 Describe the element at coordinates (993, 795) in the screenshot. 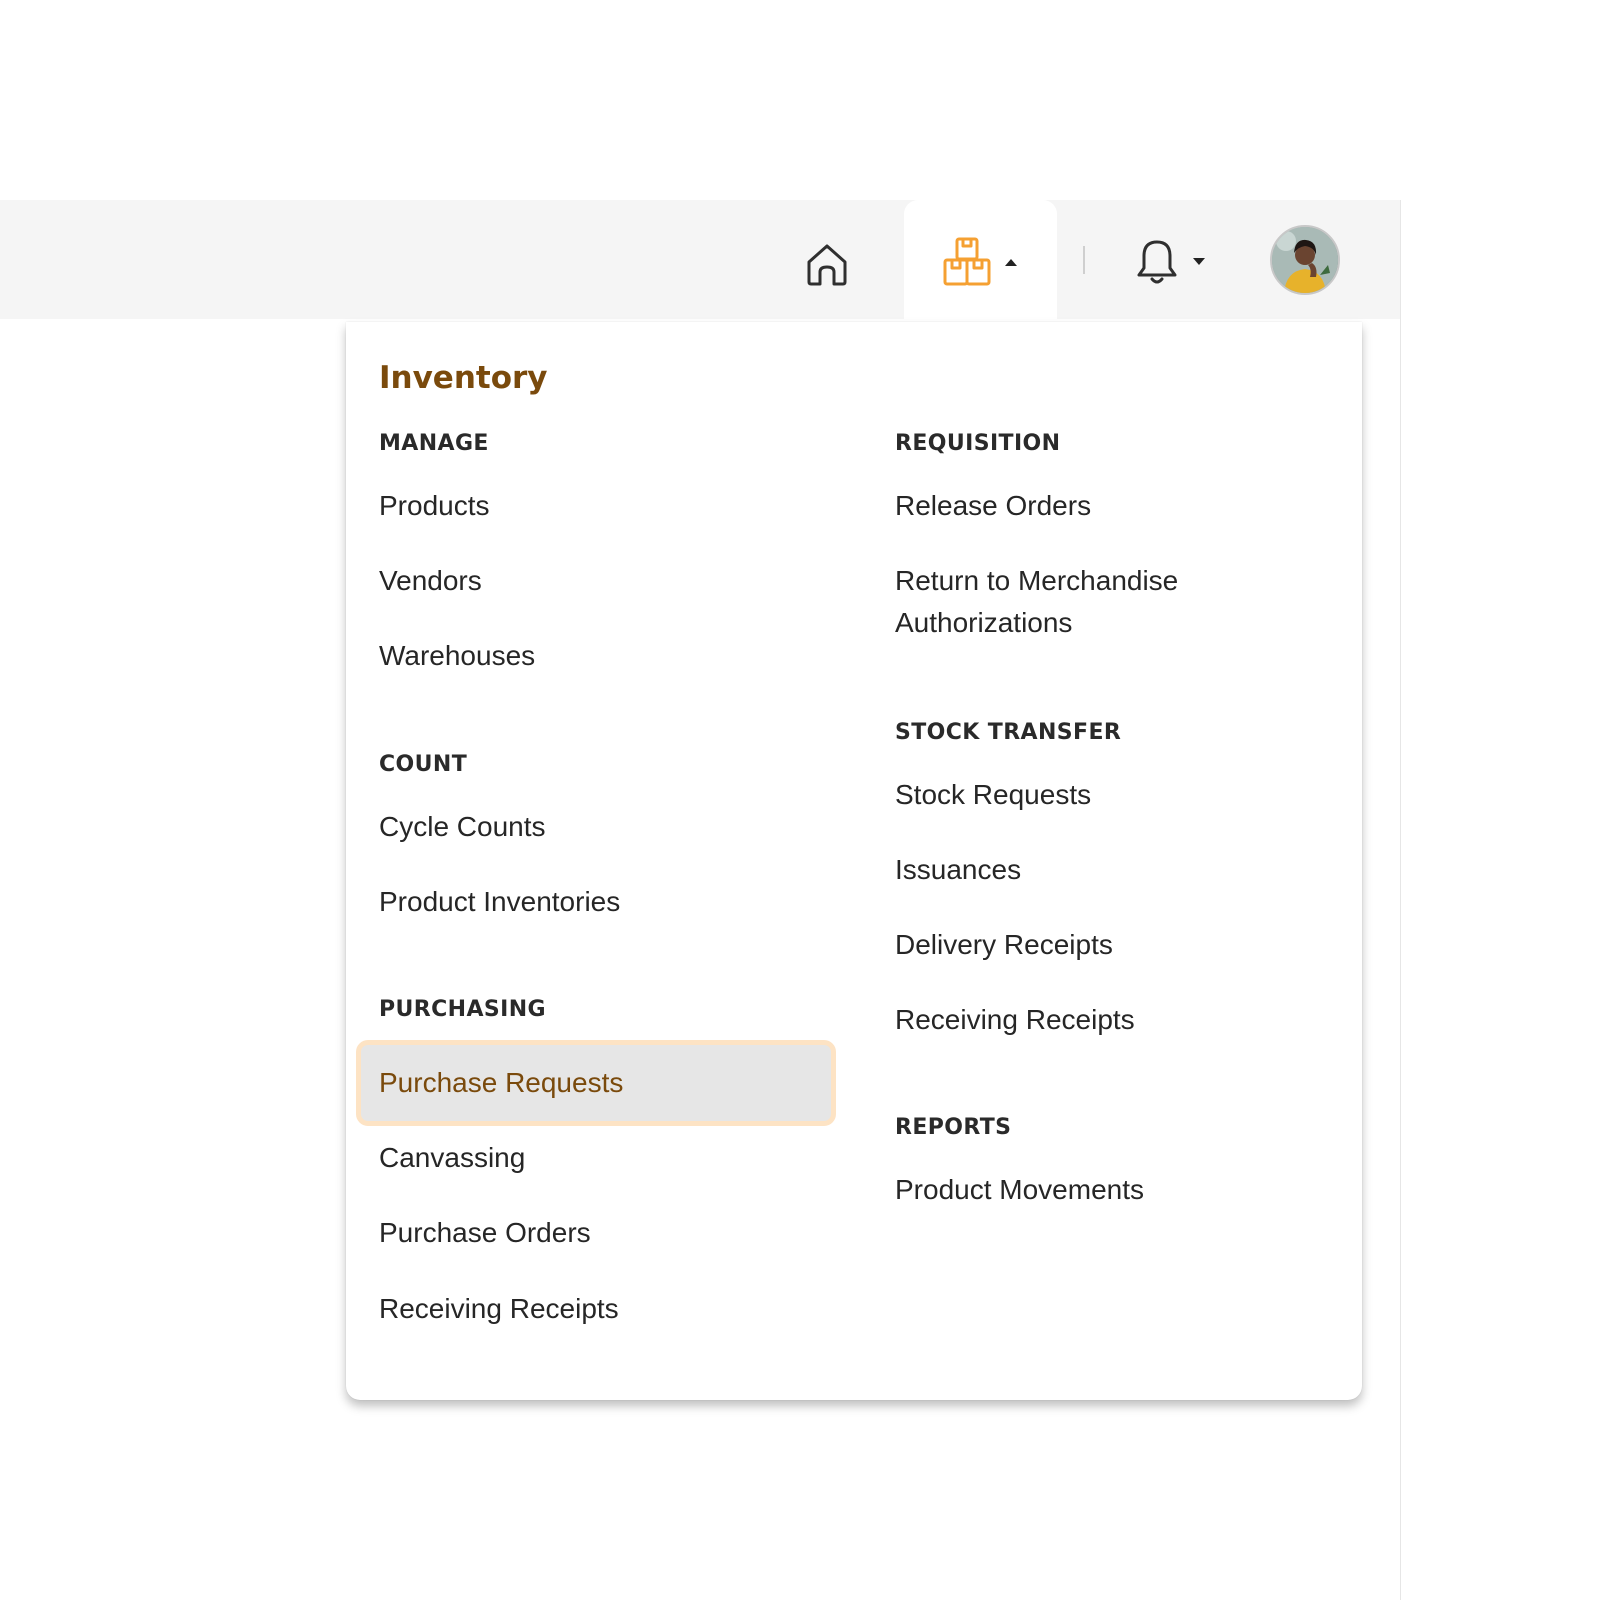

I see `menu-item-stock-requests: Stock Requests` at that location.